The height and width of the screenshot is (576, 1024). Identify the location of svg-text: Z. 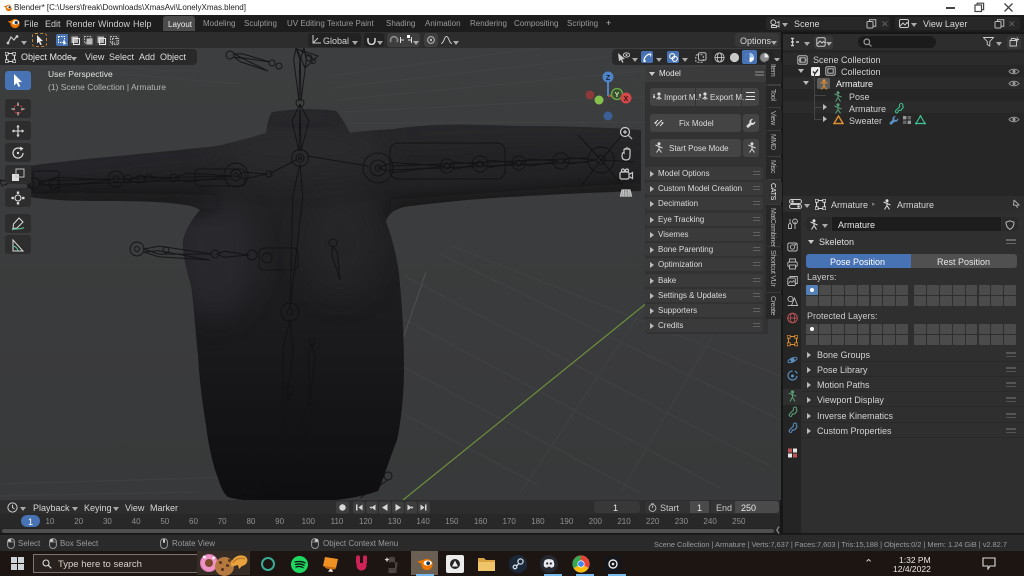
(608, 78).